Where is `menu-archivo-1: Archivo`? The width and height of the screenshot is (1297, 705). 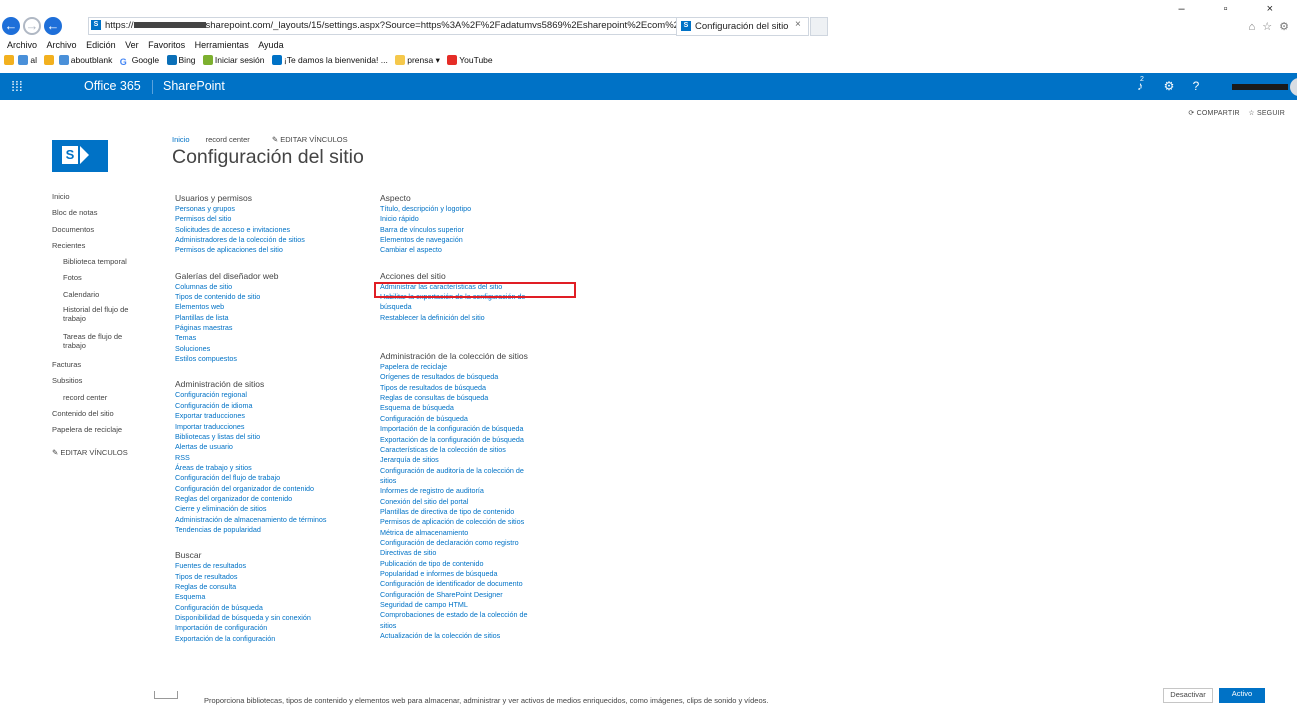
menu-archivo-1: Archivo is located at coordinates (22, 45).